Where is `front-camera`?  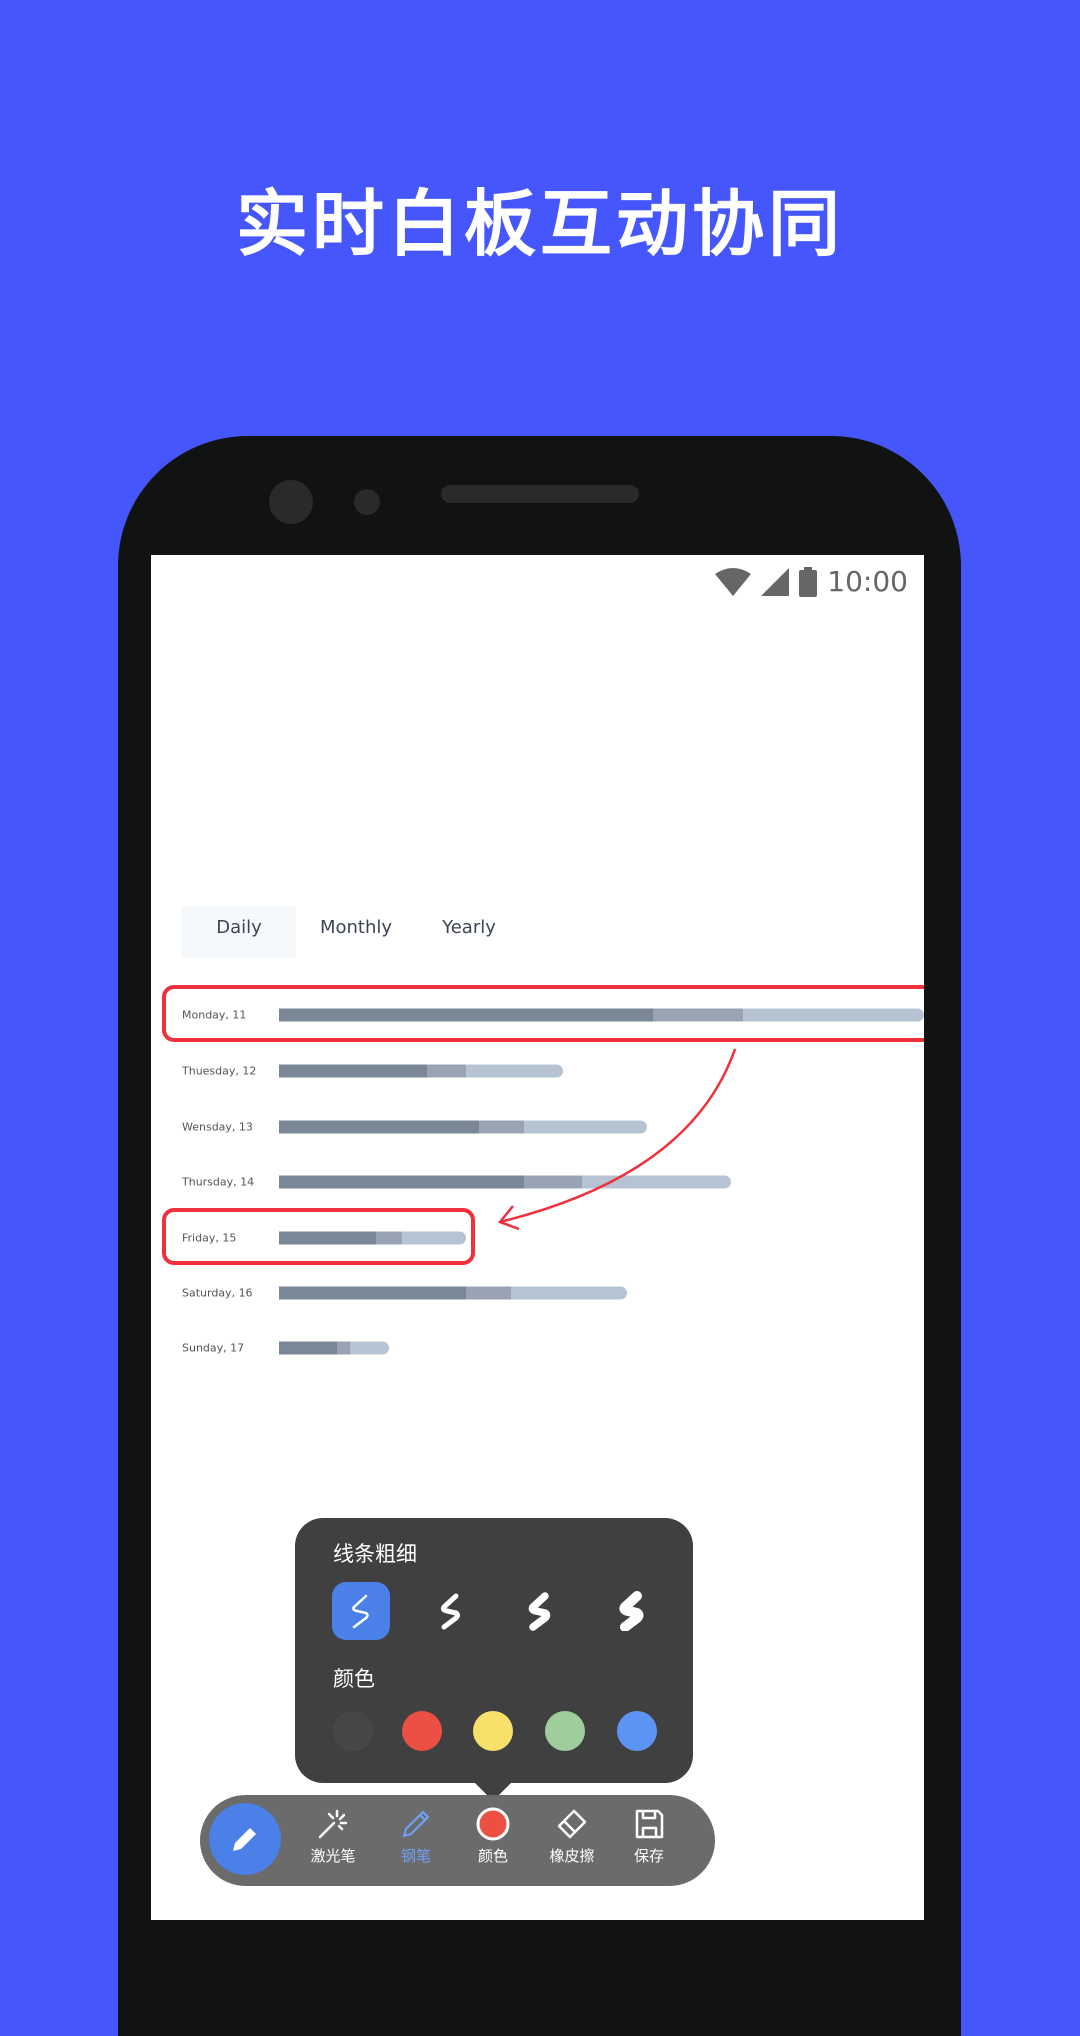
front-camera is located at coordinates (291, 502).